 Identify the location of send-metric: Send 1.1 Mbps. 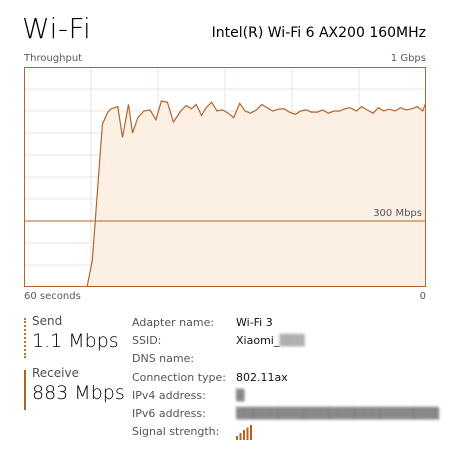
(71, 336).